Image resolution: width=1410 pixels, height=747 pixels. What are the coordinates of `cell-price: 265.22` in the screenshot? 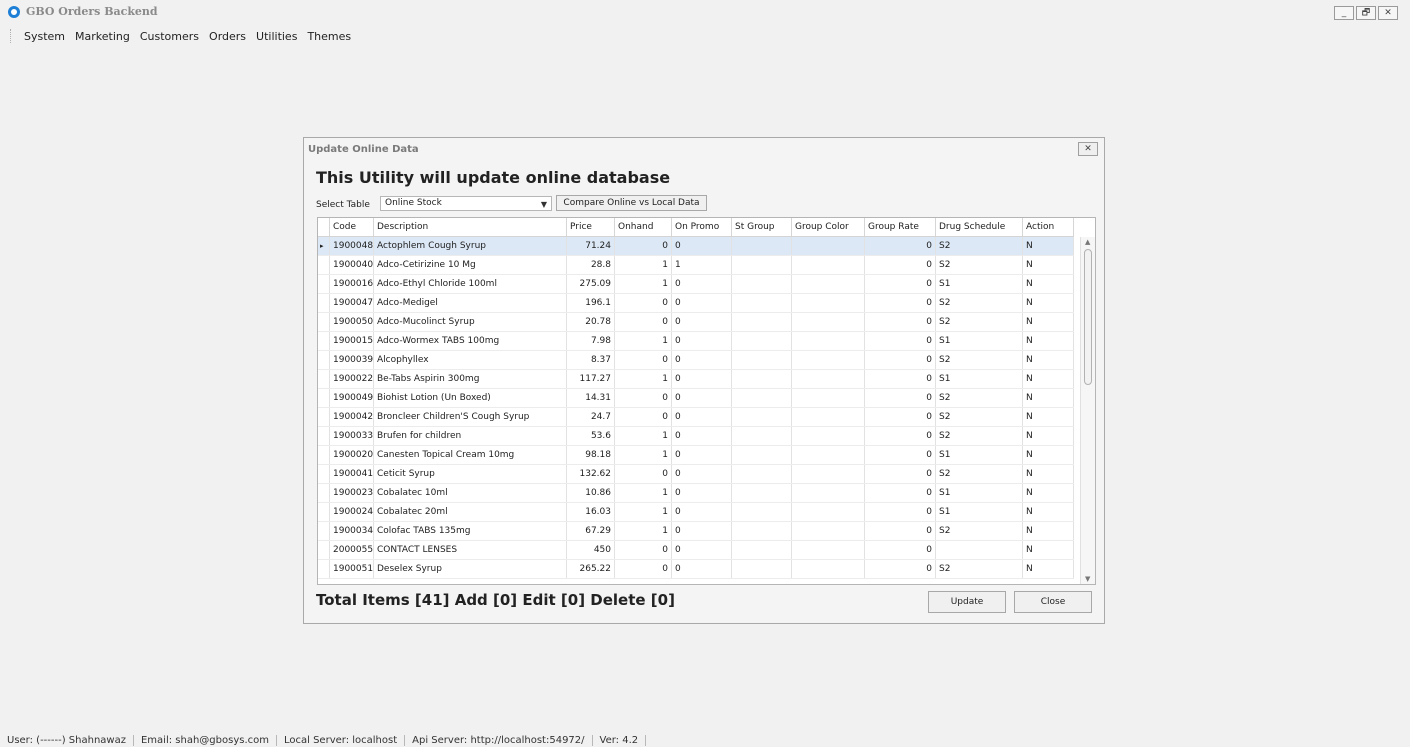 It's located at (591, 569).